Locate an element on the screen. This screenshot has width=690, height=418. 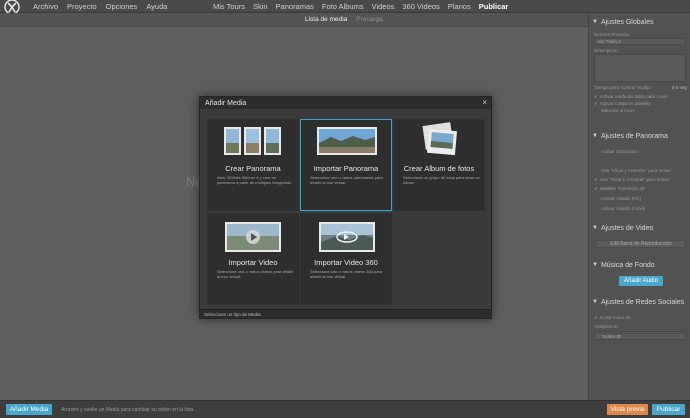
description-field is located at coordinates (640, 68).